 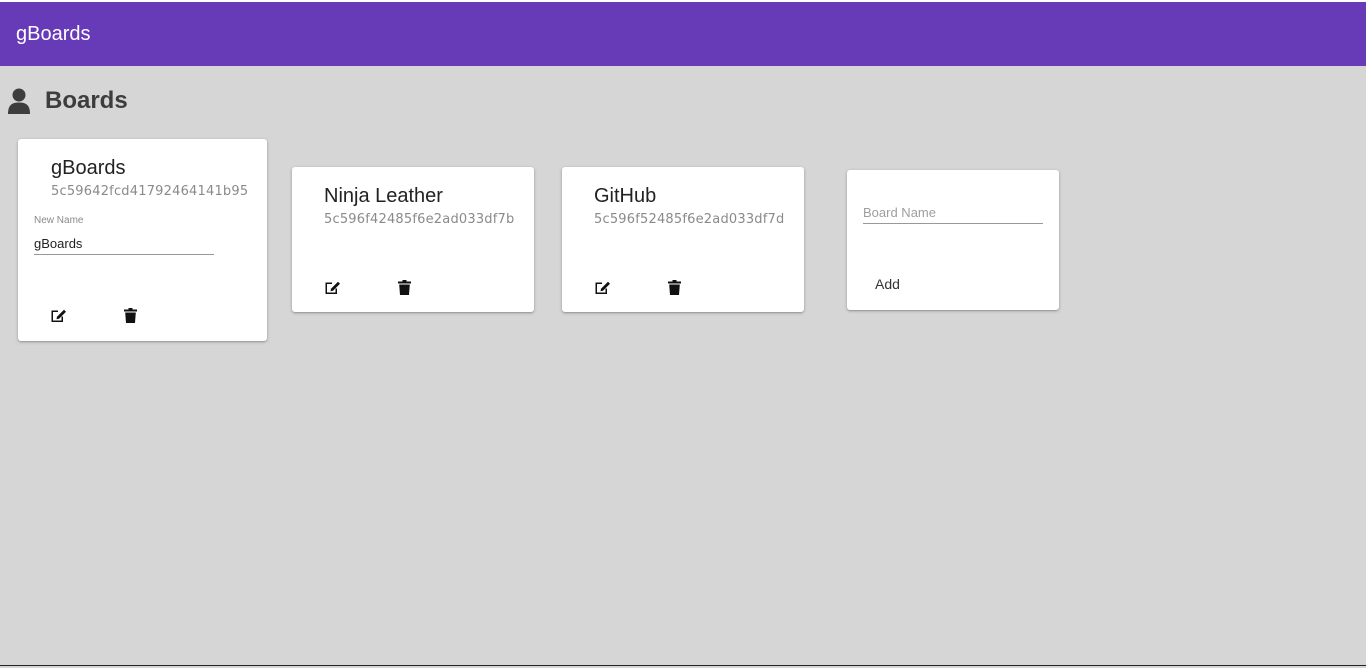 What do you see at coordinates (683, 34) in the screenshot?
I see `top-app-bar: gBoards` at bounding box center [683, 34].